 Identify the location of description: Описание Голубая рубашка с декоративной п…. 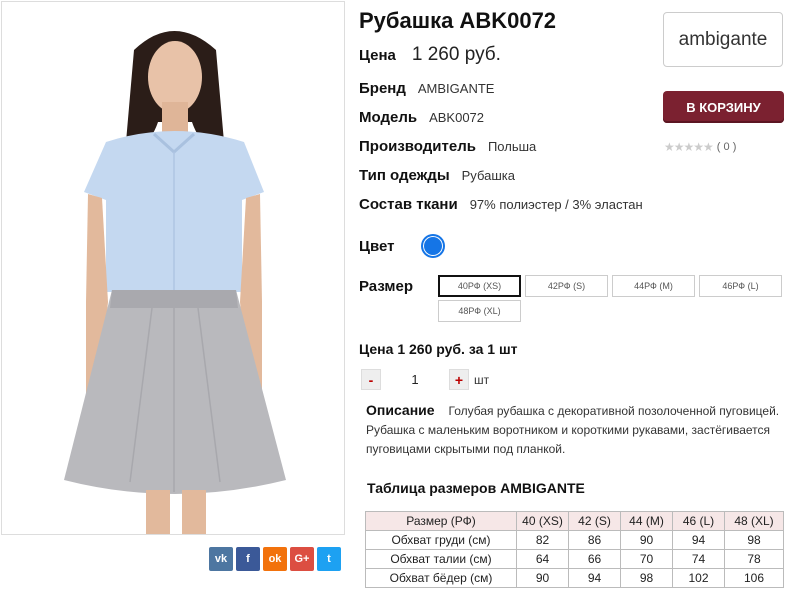
(576, 430).